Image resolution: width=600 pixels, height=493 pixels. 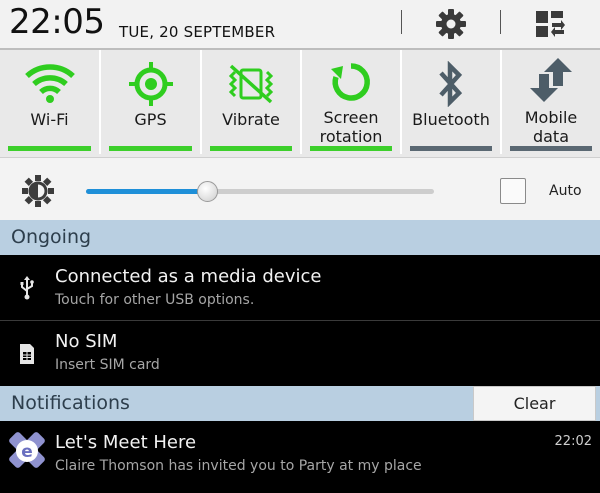 What do you see at coordinates (38, 191) in the screenshot?
I see `brightness-icon` at bounding box center [38, 191].